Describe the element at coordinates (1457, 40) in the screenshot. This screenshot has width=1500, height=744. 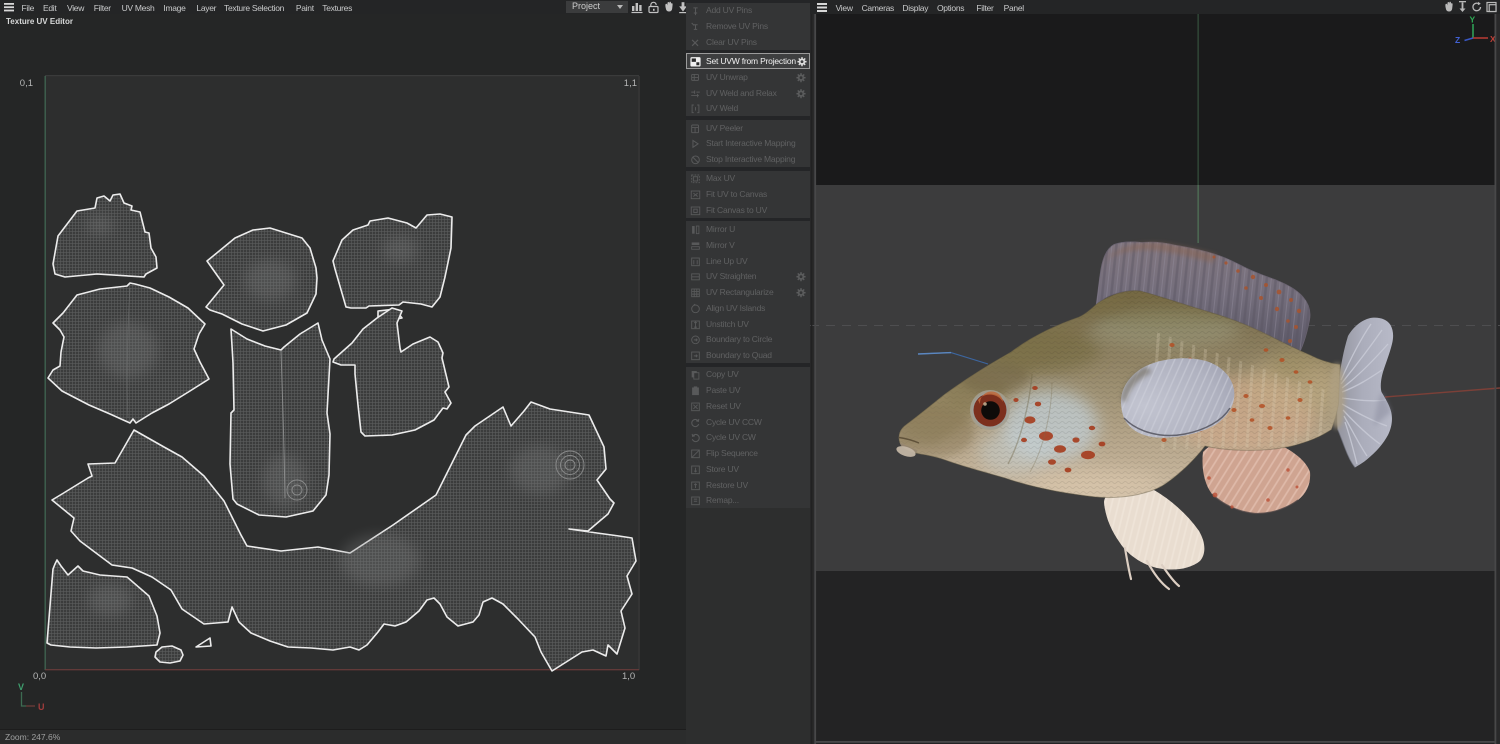
I see `svg-text: Z` at that location.